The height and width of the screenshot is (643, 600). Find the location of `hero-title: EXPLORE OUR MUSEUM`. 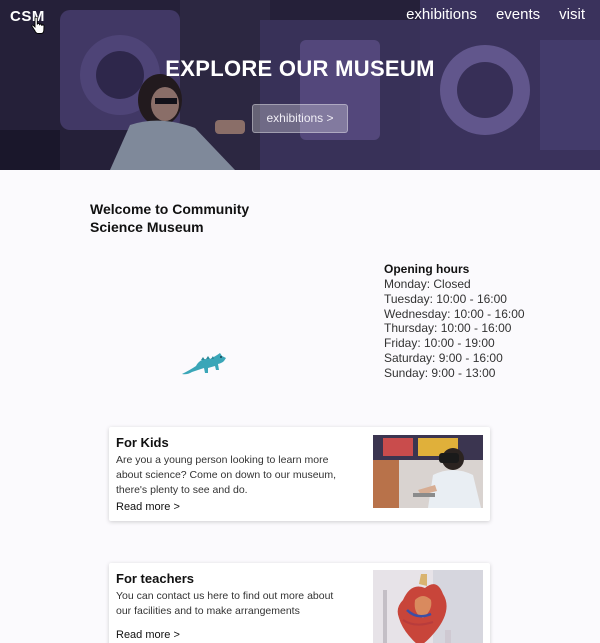

hero-title: EXPLORE OUR MUSEUM is located at coordinates (300, 68).